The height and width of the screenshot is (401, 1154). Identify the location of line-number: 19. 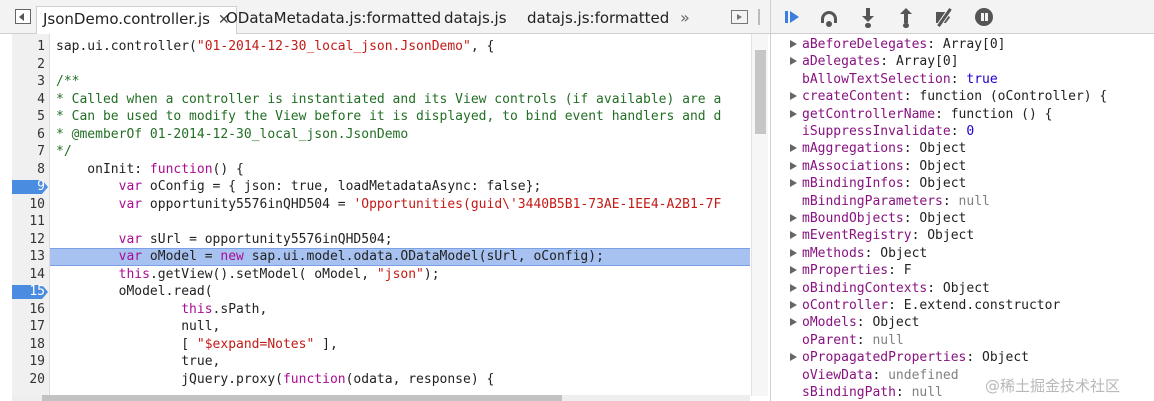
(28, 362).